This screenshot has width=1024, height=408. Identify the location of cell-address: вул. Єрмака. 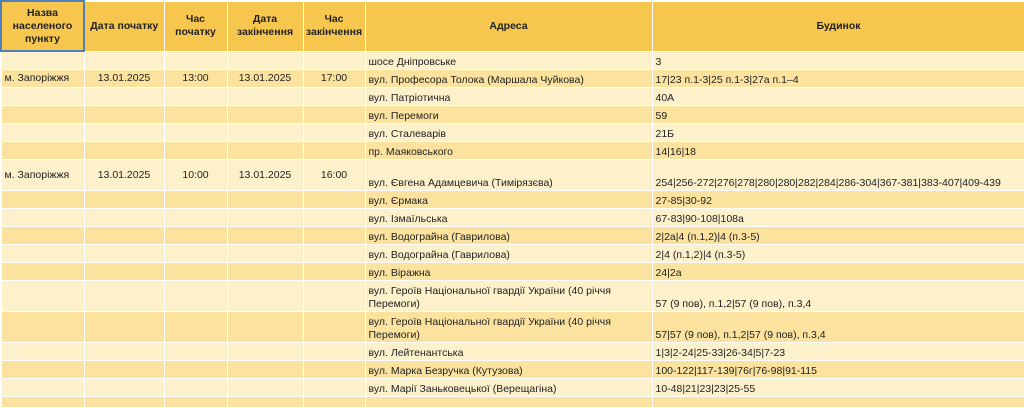
(508, 199).